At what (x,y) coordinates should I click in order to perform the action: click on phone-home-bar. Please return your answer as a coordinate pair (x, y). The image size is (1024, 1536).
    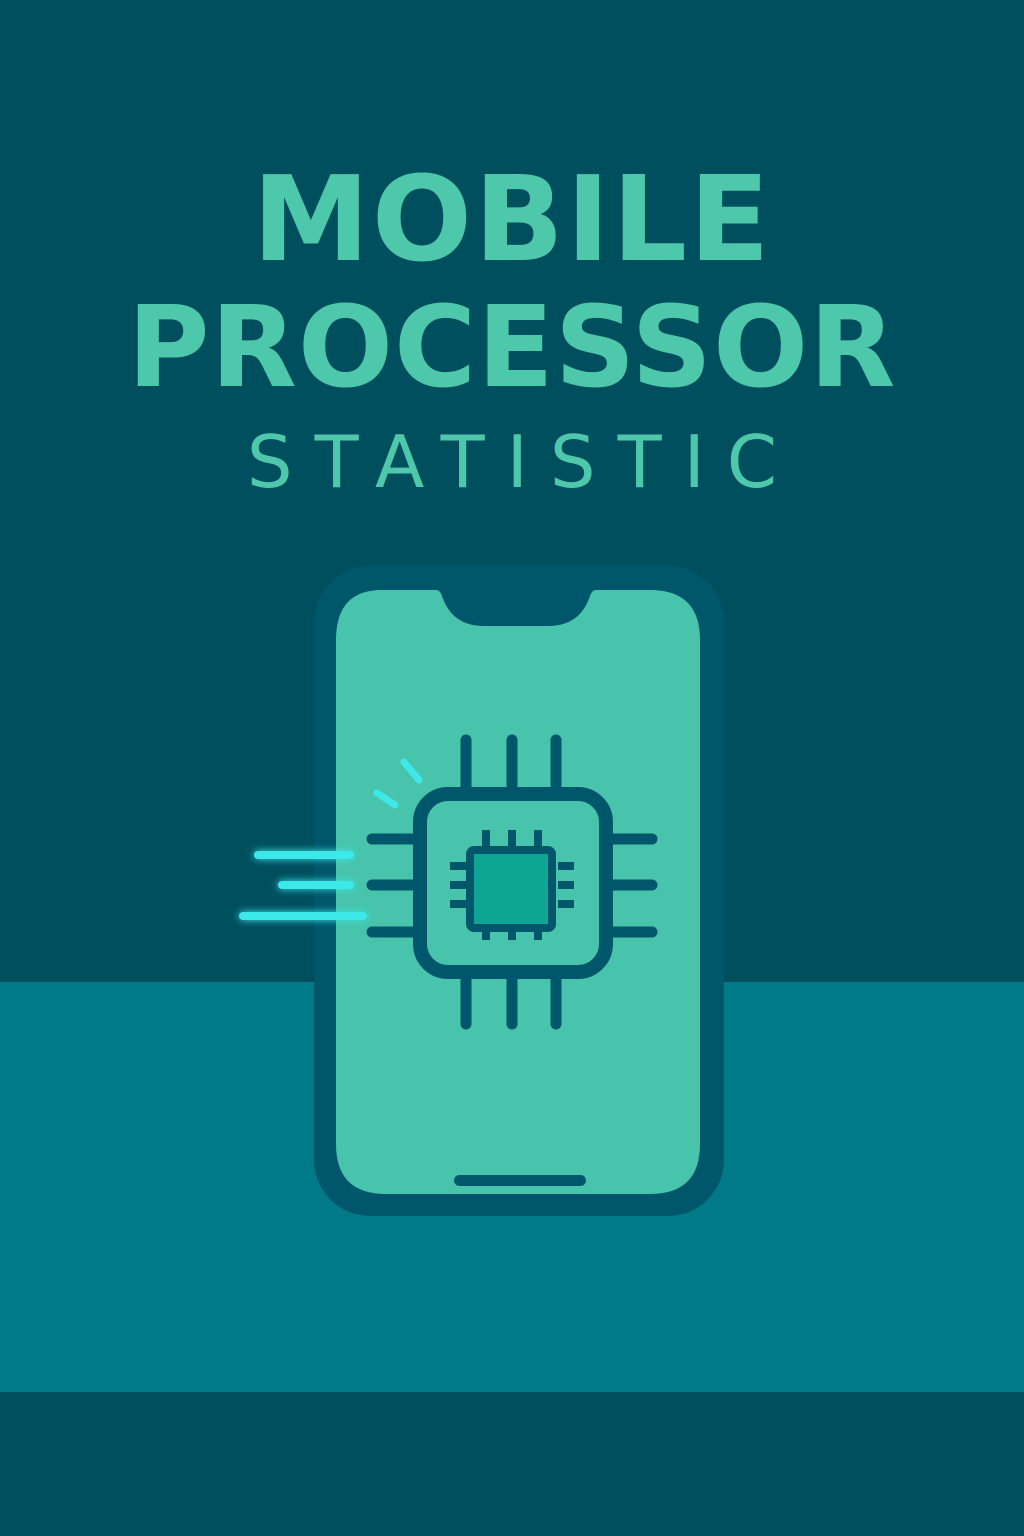
    Looking at the image, I should click on (520, 1180).